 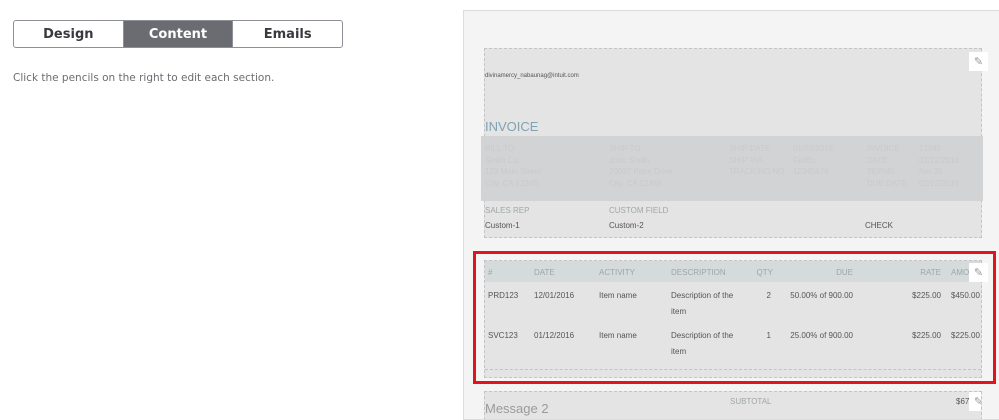 What do you see at coordinates (512, 126) in the screenshot?
I see `invoice-title: INVOICE` at bounding box center [512, 126].